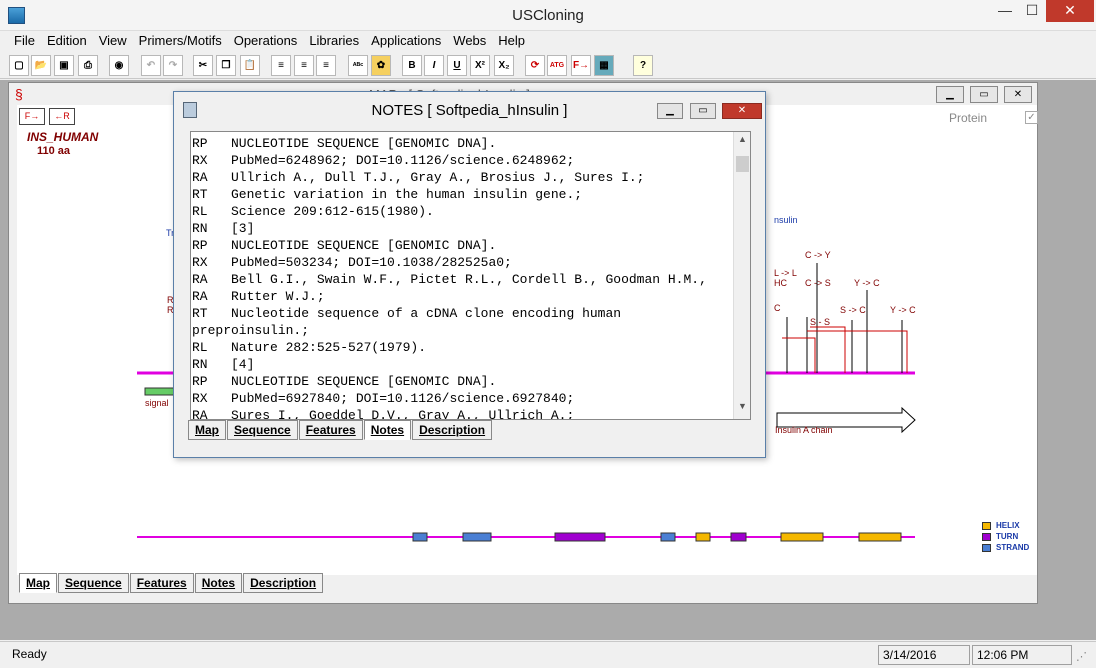 The image size is (1096, 668). I want to click on tab-description: Description, so click(283, 583).